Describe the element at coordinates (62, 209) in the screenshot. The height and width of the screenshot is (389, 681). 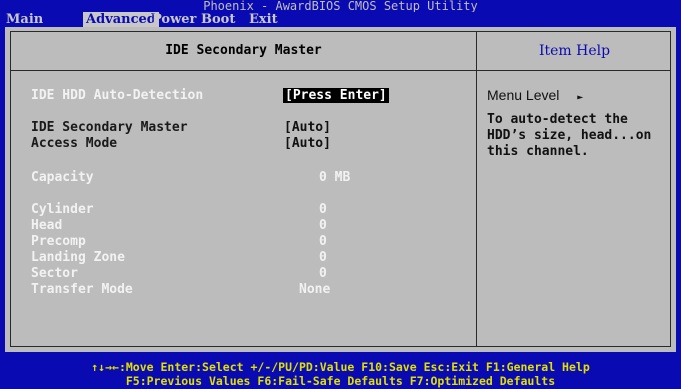
I see `field-label: Cylinder` at that location.